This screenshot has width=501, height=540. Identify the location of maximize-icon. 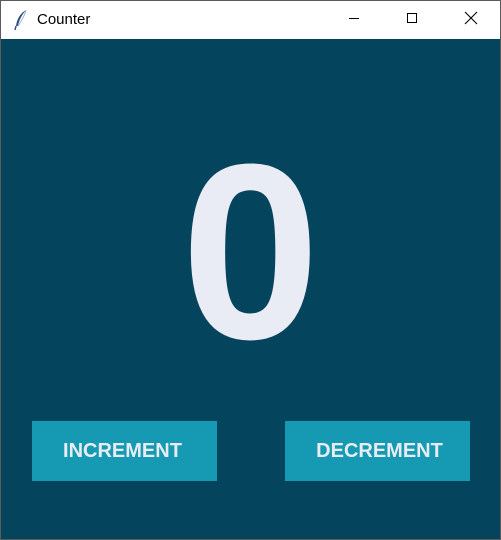
(412, 20).